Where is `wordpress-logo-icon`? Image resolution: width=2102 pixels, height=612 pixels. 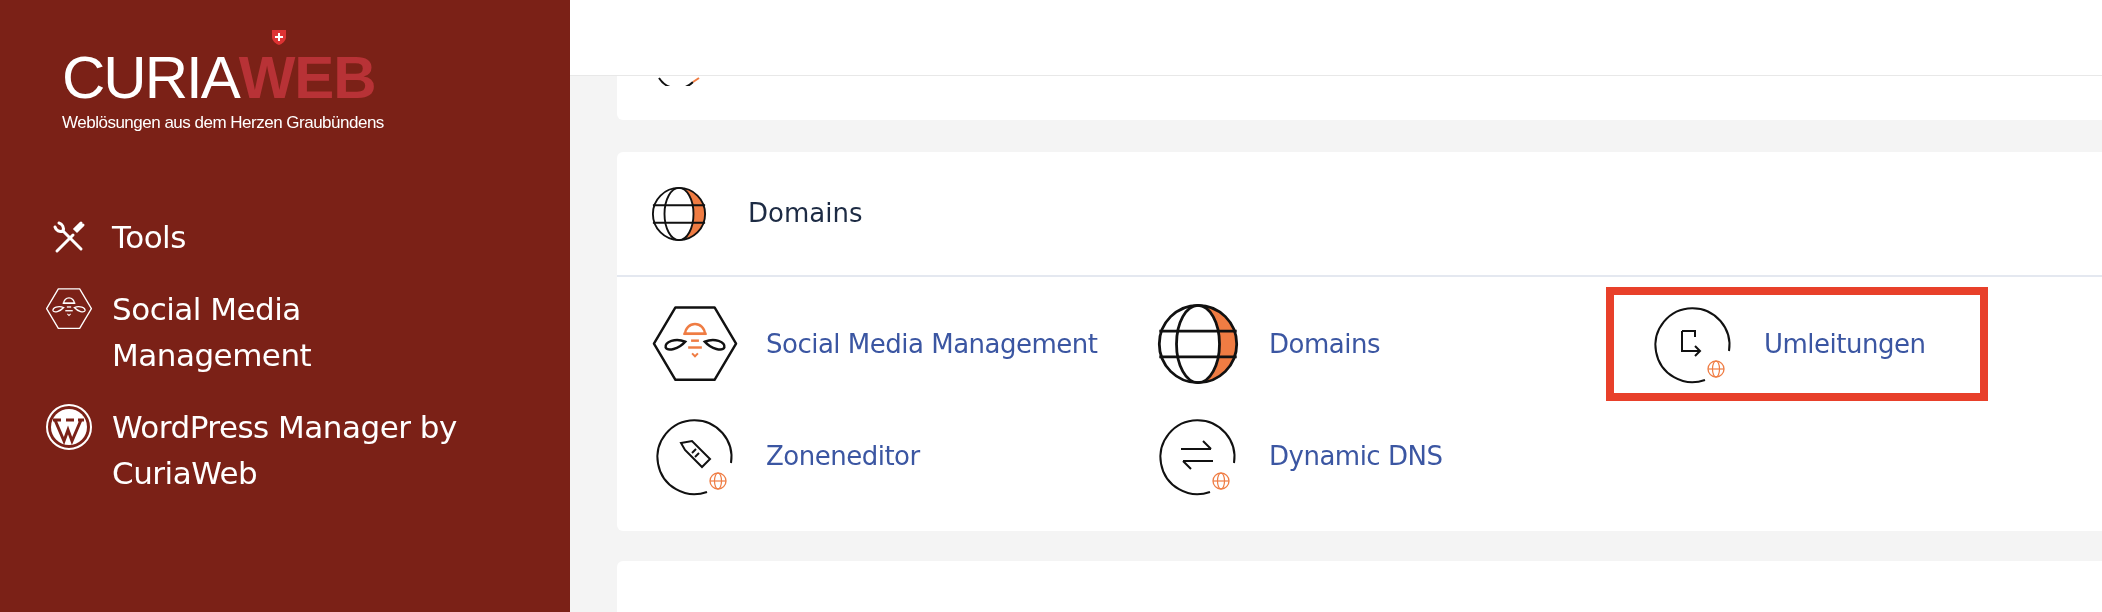
wordpress-logo-icon is located at coordinates (69, 426).